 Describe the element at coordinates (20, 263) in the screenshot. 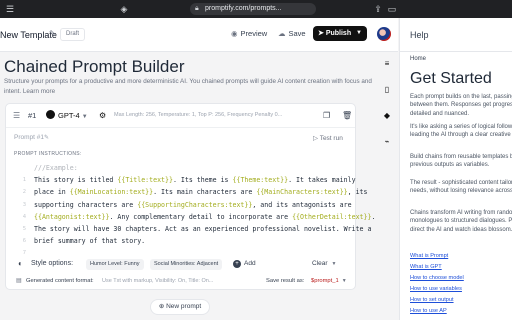

I see `palette-icon: ◐` at that location.